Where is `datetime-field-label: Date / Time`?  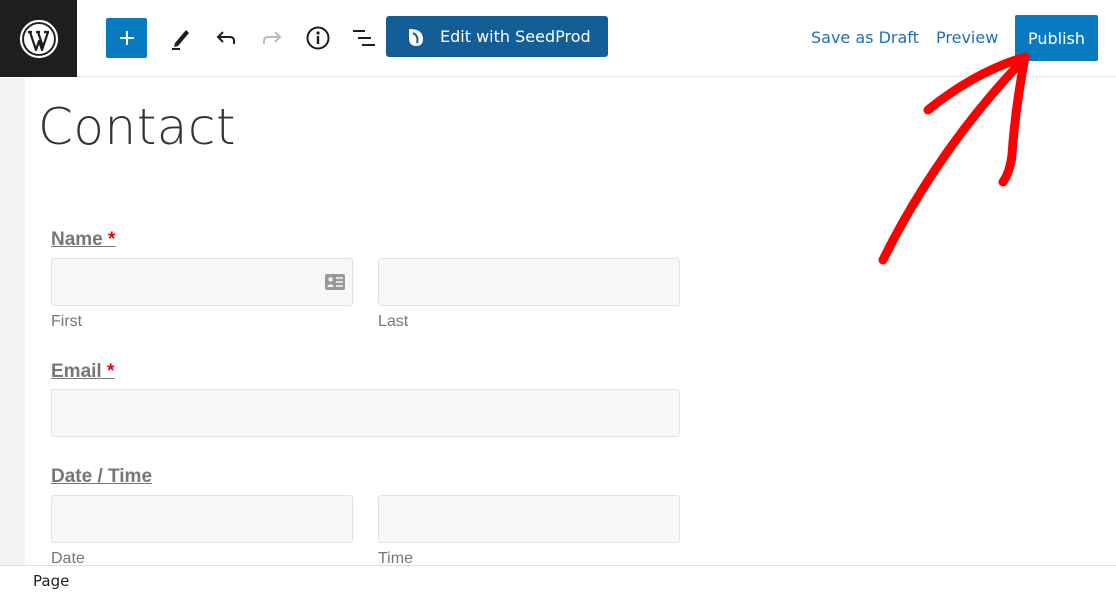 datetime-field-label: Date / Time is located at coordinates (102, 476).